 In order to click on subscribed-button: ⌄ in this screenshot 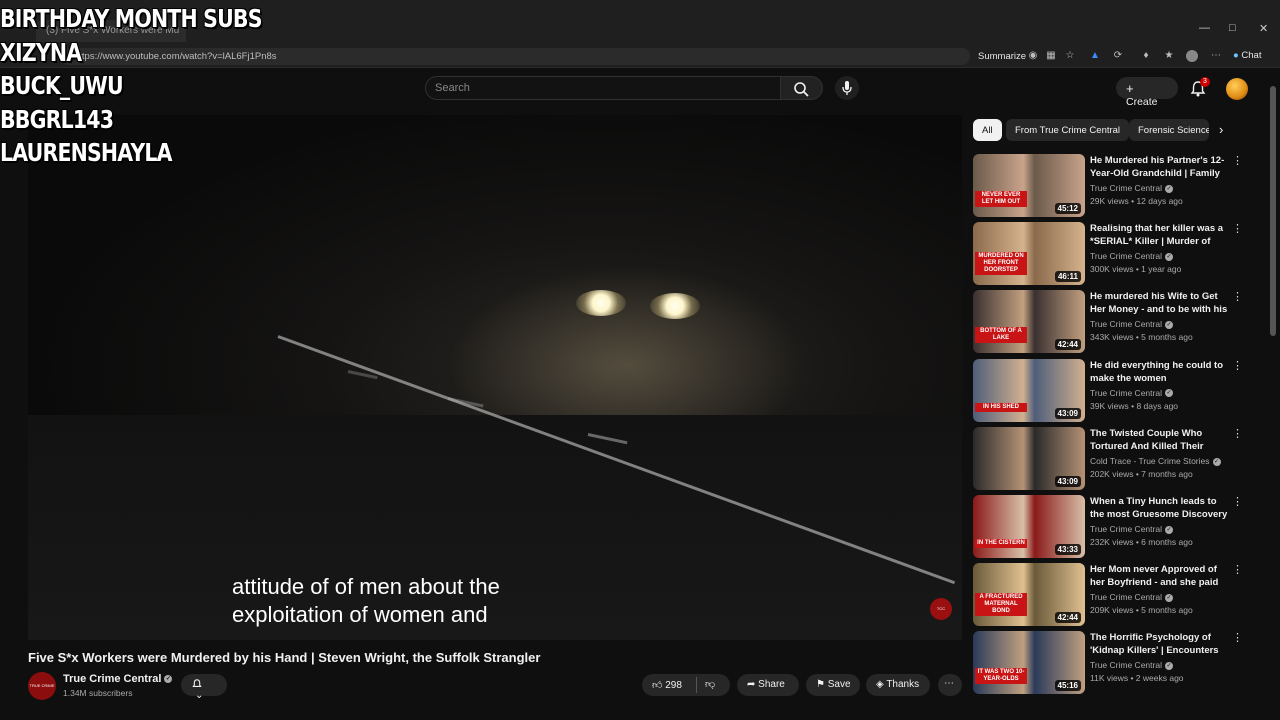, I will do `click(204, 687)`.